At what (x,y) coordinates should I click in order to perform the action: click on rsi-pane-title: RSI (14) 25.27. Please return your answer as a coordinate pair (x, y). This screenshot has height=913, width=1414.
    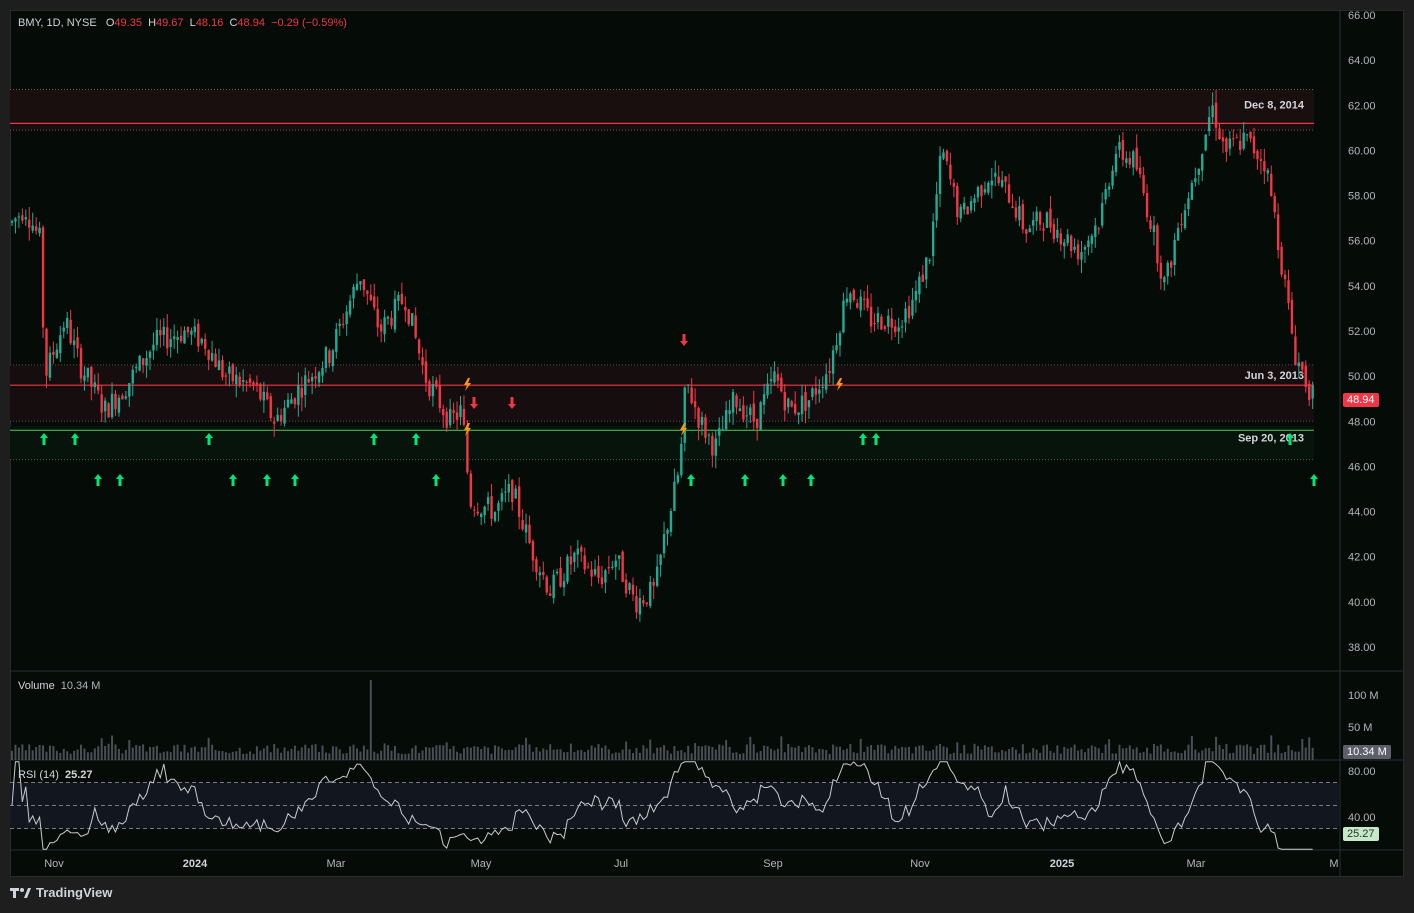
    Looking at the image, I should click on (55, 775).